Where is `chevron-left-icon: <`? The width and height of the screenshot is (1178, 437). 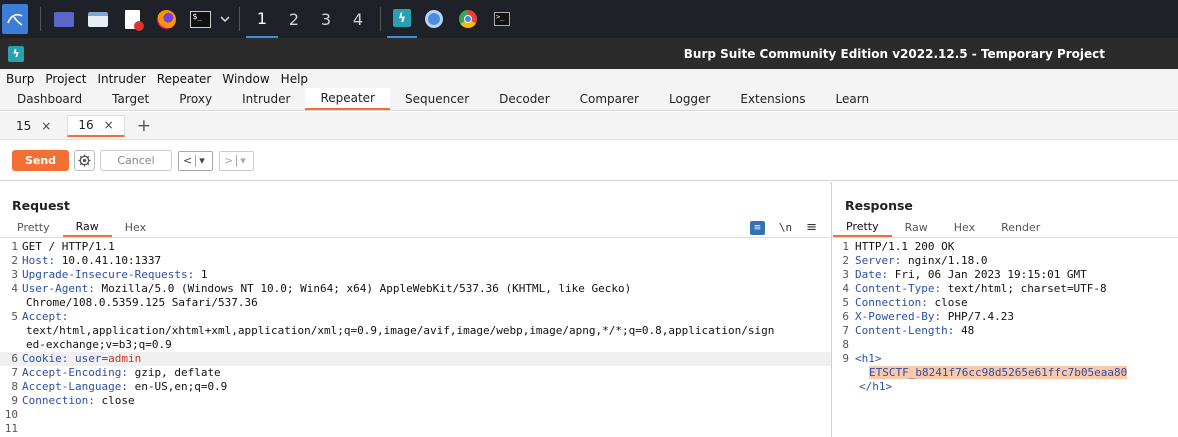 chevron-left-icon: < is located at coordinates (188, 160).